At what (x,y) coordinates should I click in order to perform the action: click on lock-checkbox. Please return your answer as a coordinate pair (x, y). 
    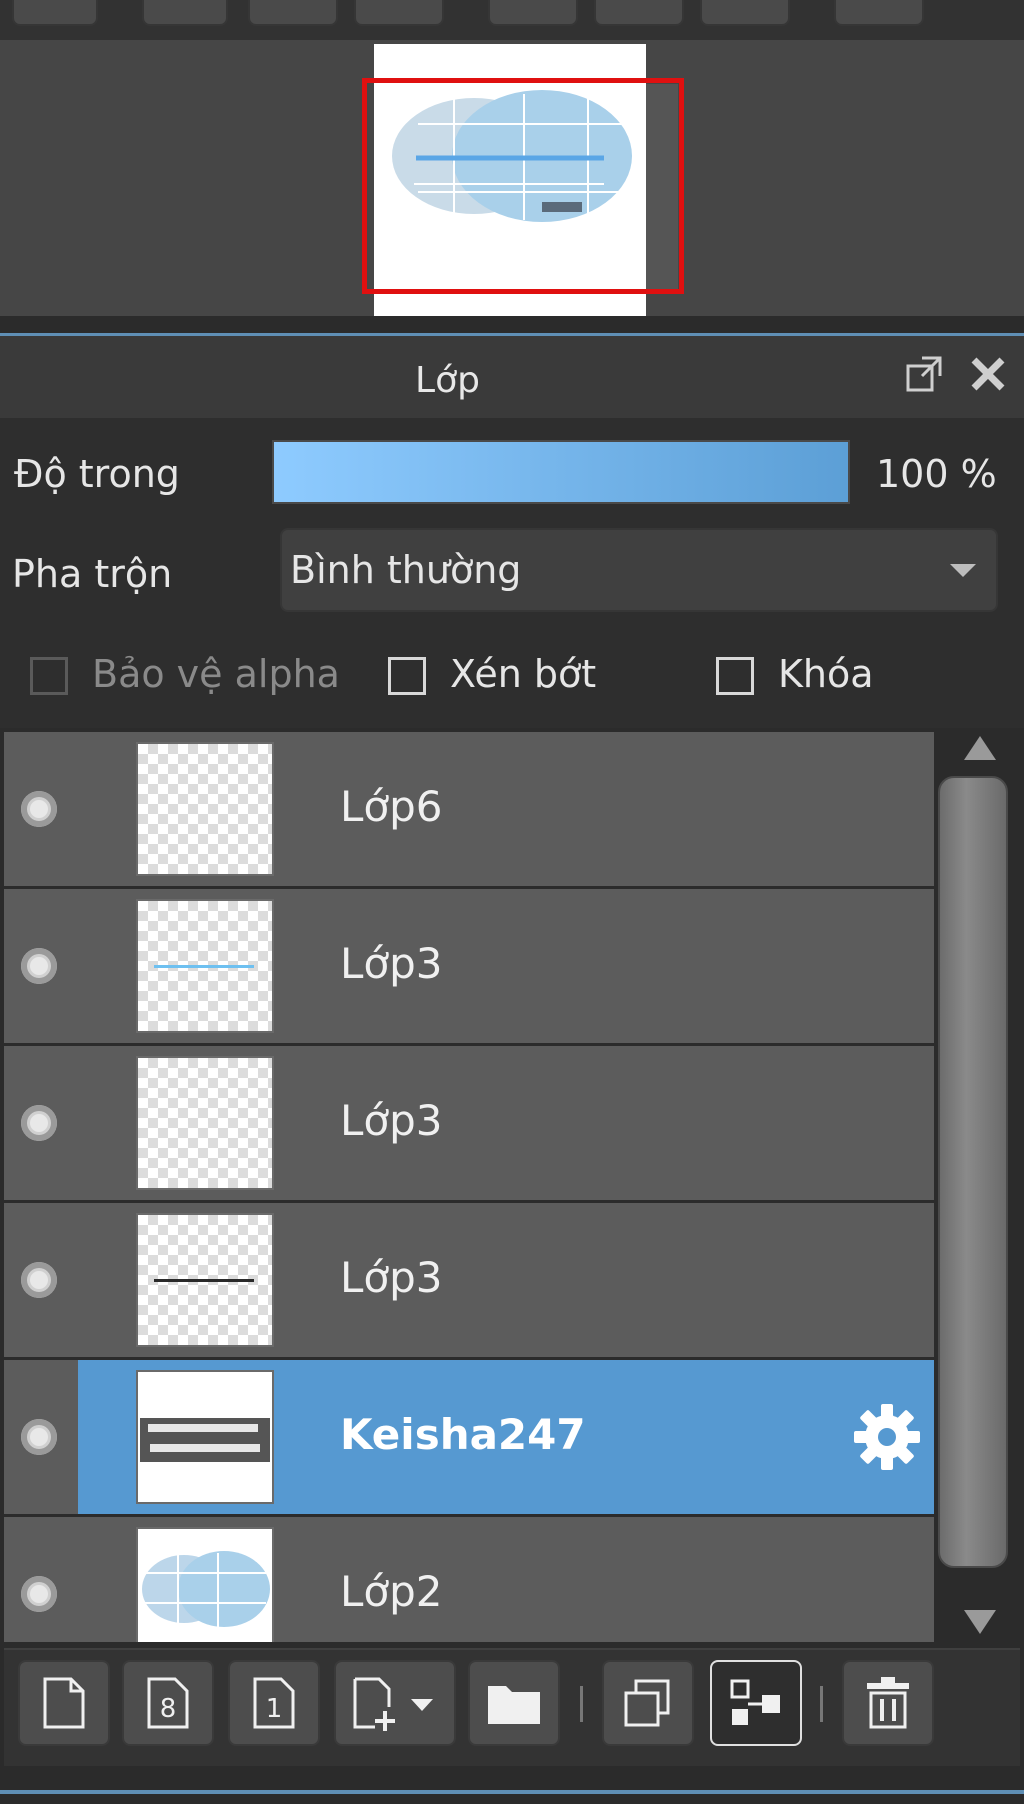
    Looking at the image, I should click on (735, 676).